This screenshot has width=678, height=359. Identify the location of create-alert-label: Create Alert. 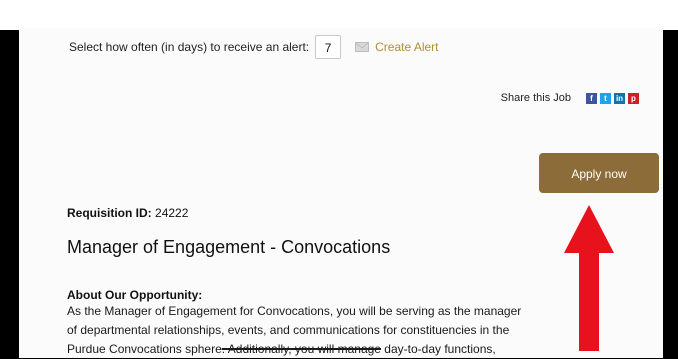
(407, 47).